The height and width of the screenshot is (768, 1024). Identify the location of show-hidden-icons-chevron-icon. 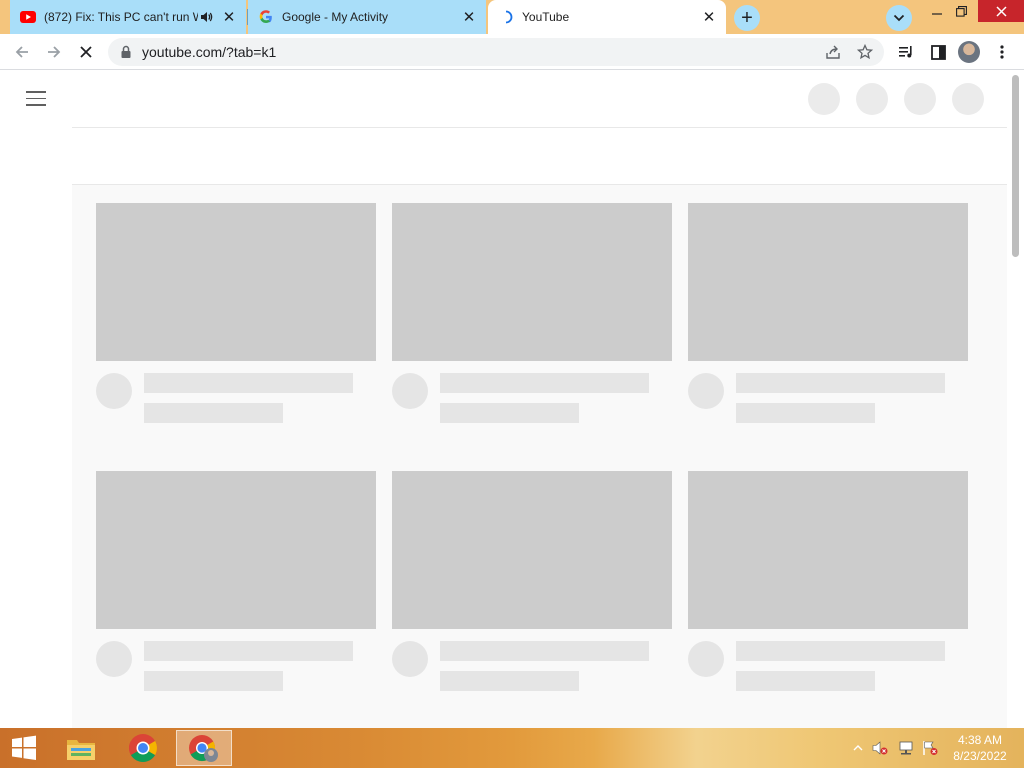
(858, 748).